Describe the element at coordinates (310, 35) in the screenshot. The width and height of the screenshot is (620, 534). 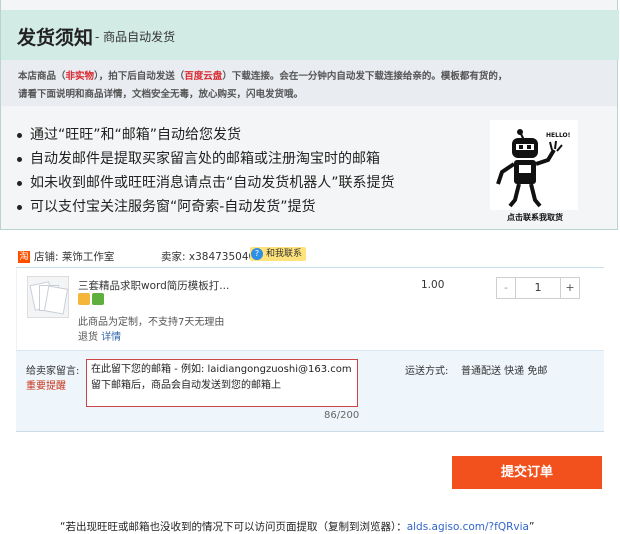
I see `notice-header: 发货须知 - 商品自动发货` at that location.